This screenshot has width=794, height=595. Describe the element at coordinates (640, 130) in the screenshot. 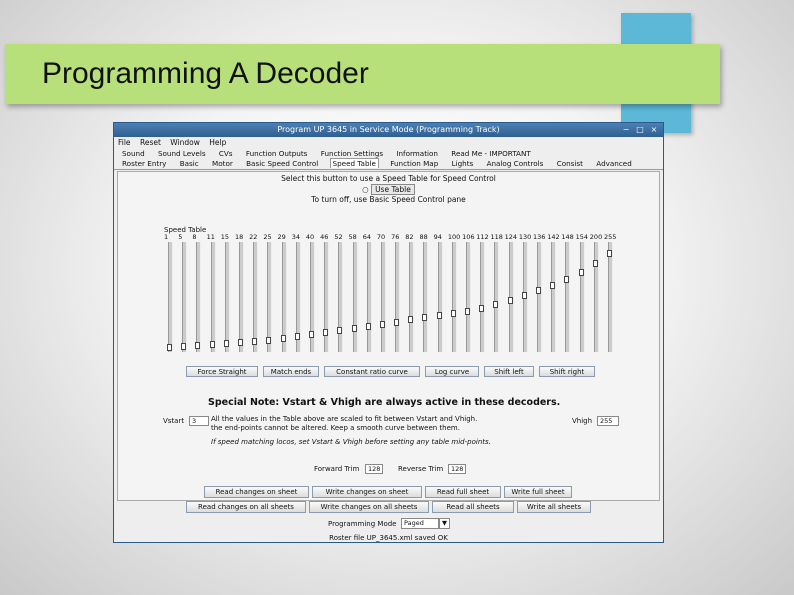

I see `maximize-icon: □` at that location.